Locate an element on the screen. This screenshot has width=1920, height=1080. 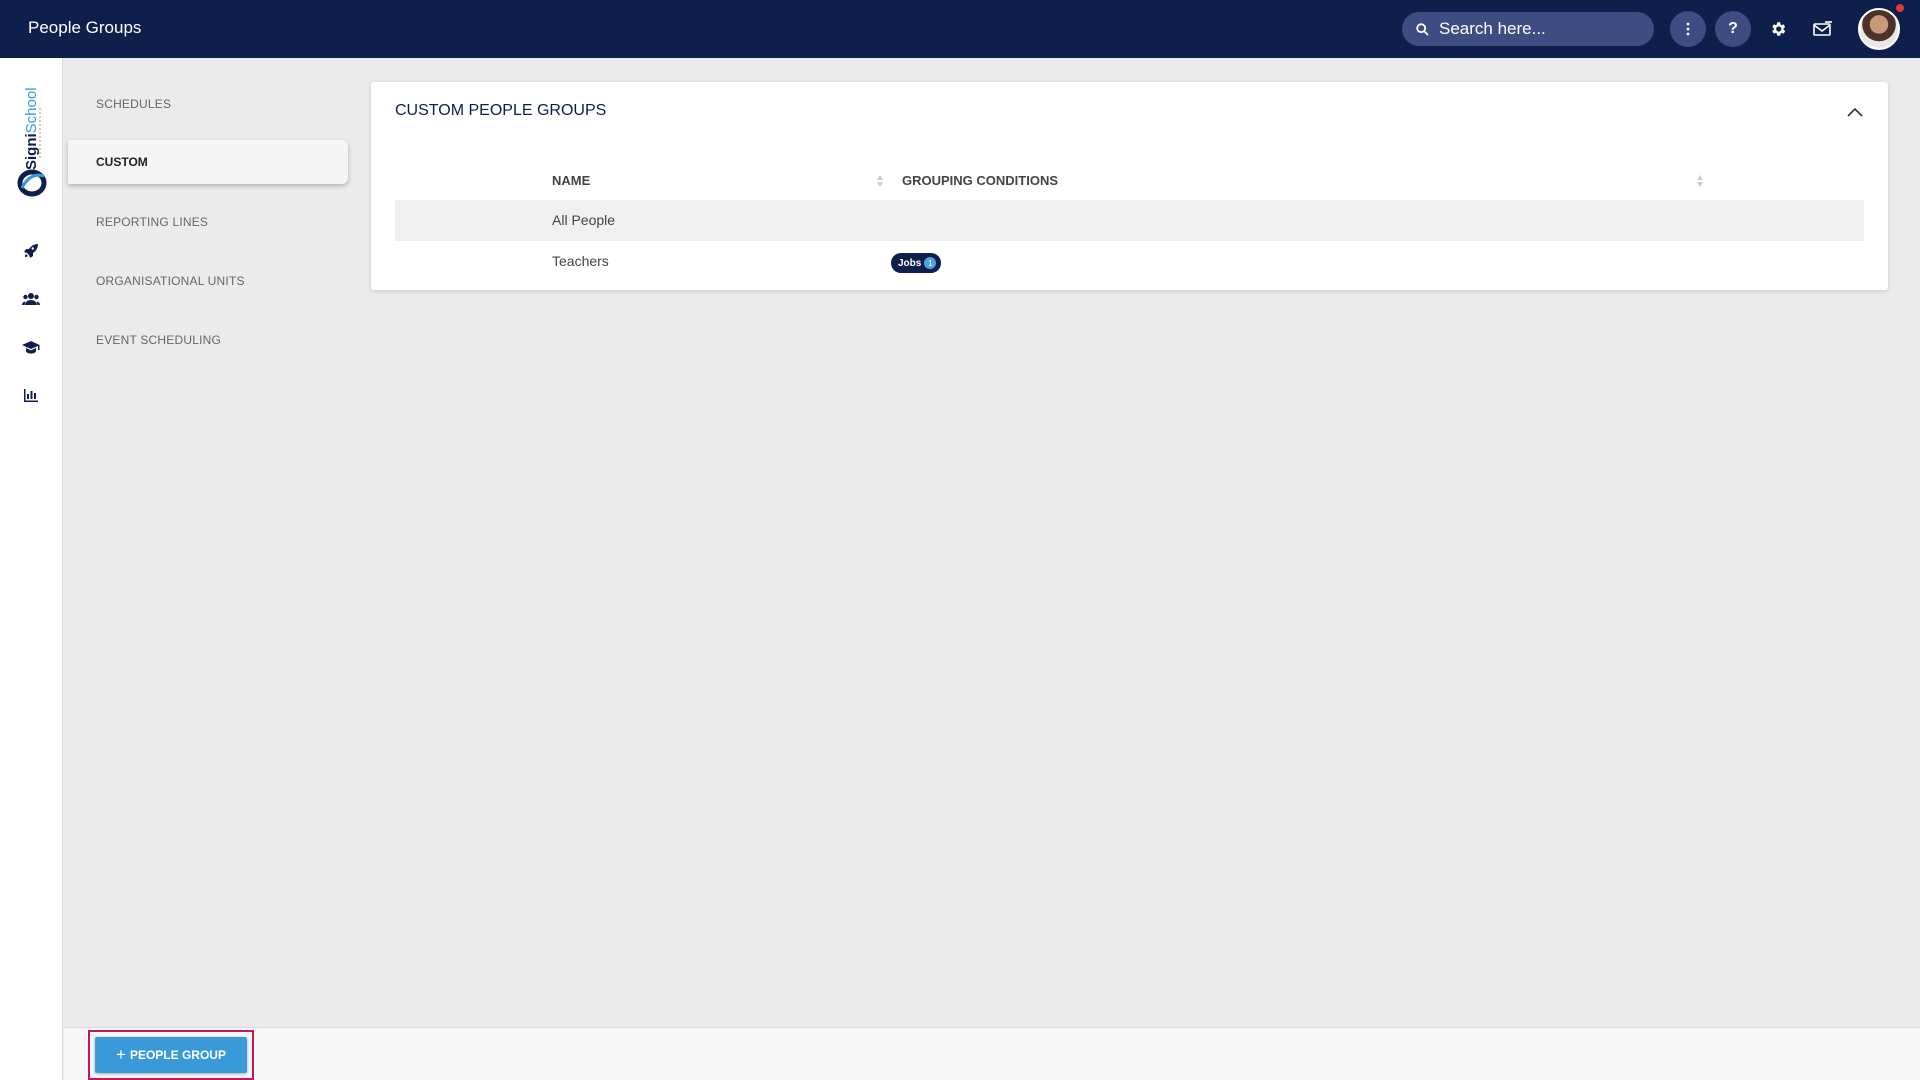
subnav-item-label: CUSTOM is located at coordinates (122, 162).